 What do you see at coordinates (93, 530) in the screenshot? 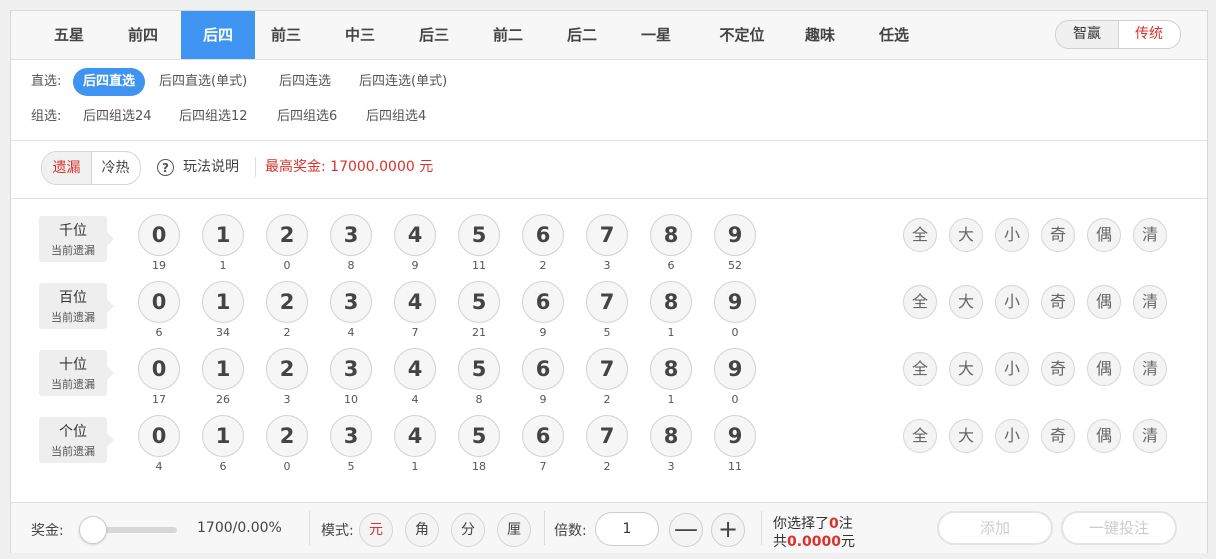
I see `prize-slider-handle` at bounding box center [93, 530].